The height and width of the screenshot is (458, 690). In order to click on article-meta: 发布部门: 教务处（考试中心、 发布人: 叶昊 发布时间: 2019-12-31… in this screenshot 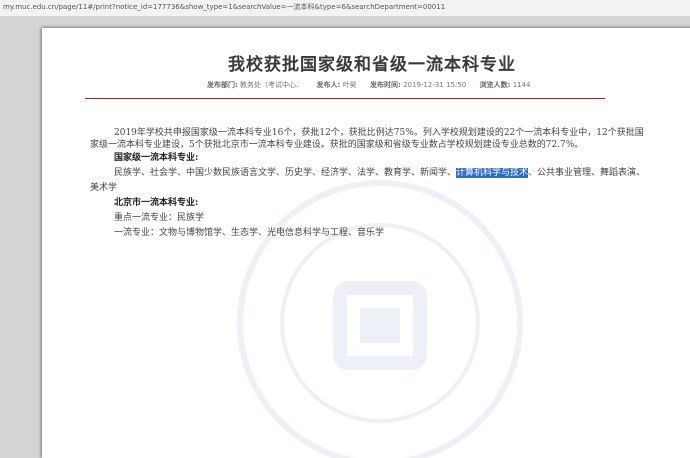, I will do `click(369, 85)`.